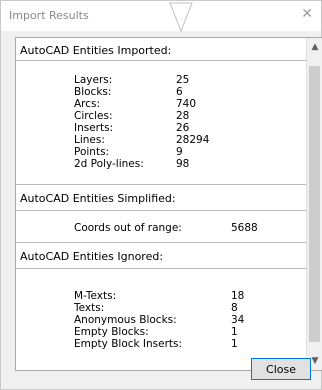 This screenshot has height=390, width=322. I want to click on row-value: 28294, so click(193, 140).